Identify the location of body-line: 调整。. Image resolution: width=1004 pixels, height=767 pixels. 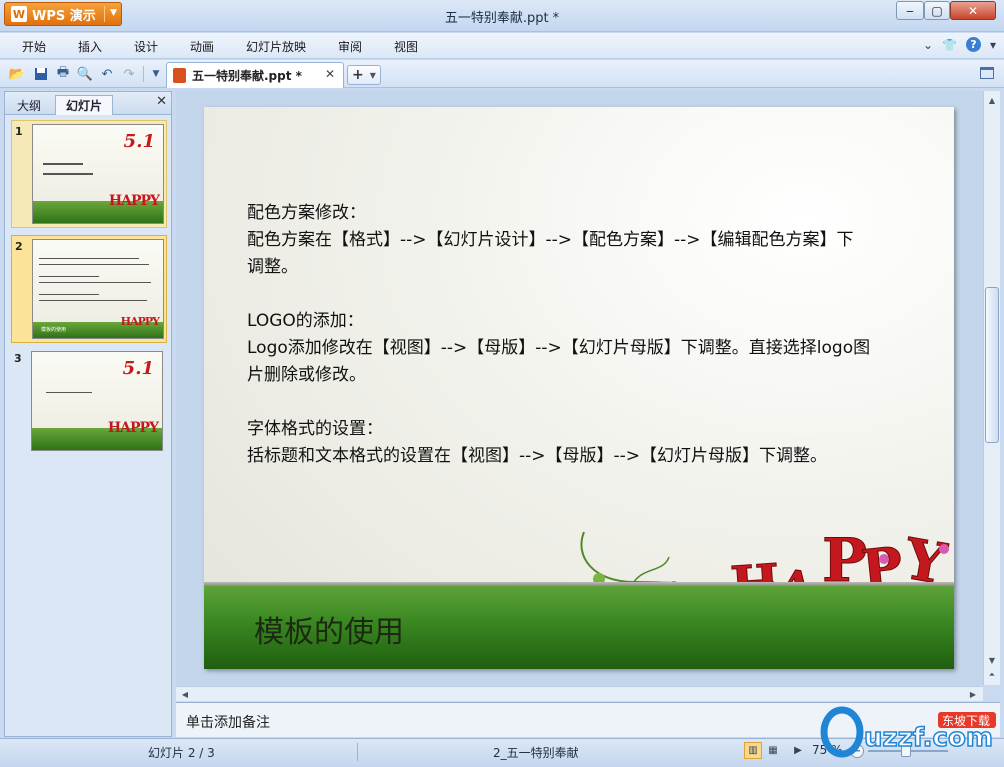
(272, 267).